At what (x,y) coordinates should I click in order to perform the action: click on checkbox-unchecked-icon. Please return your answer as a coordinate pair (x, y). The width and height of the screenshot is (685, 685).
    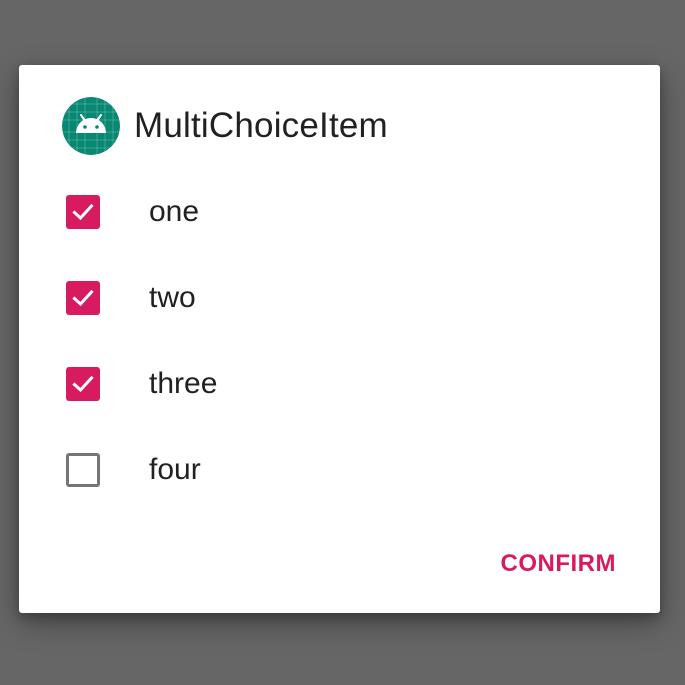
    Looking at the image, I should click on (83, 470).